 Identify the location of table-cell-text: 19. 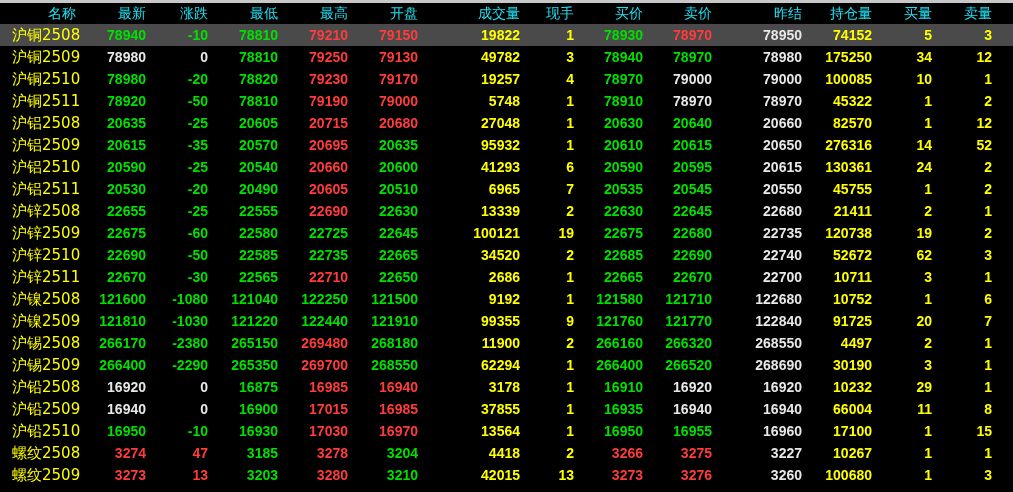
(923, 233).